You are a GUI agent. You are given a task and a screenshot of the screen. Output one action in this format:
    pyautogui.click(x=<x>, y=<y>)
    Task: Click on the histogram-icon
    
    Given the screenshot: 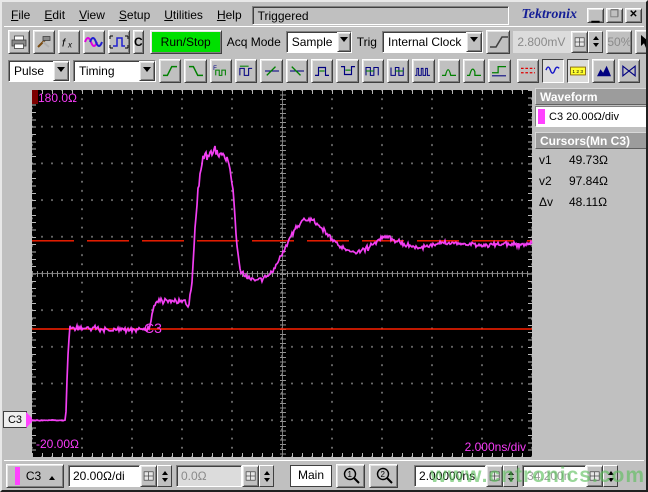 What is the action you would take?
    pyautogui.click(x=604, y=71)
    